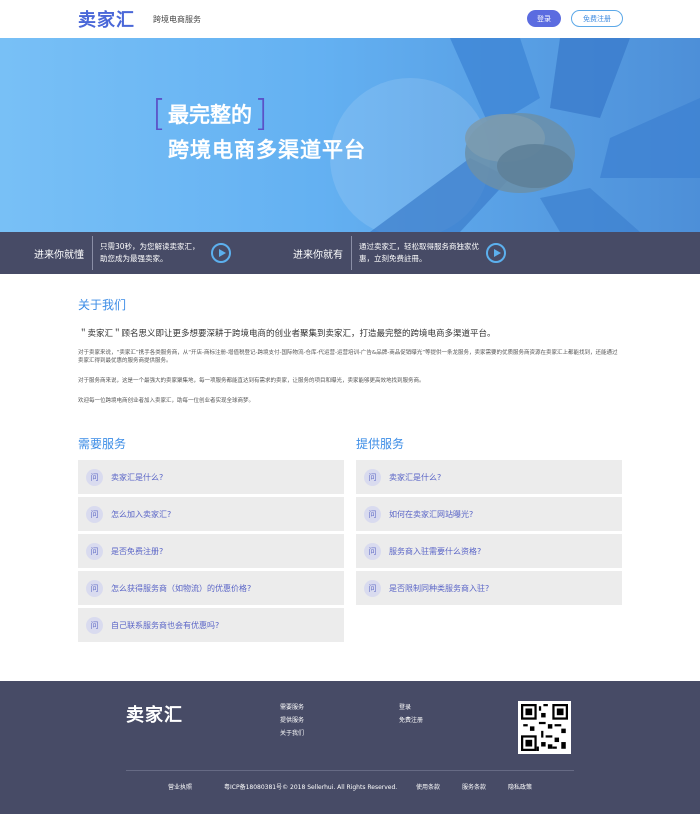 Image resolution: width=700 pixels, height=814 pixels. I want to click on footer-links-col2: 登录 免费注册, so click(411, 714).